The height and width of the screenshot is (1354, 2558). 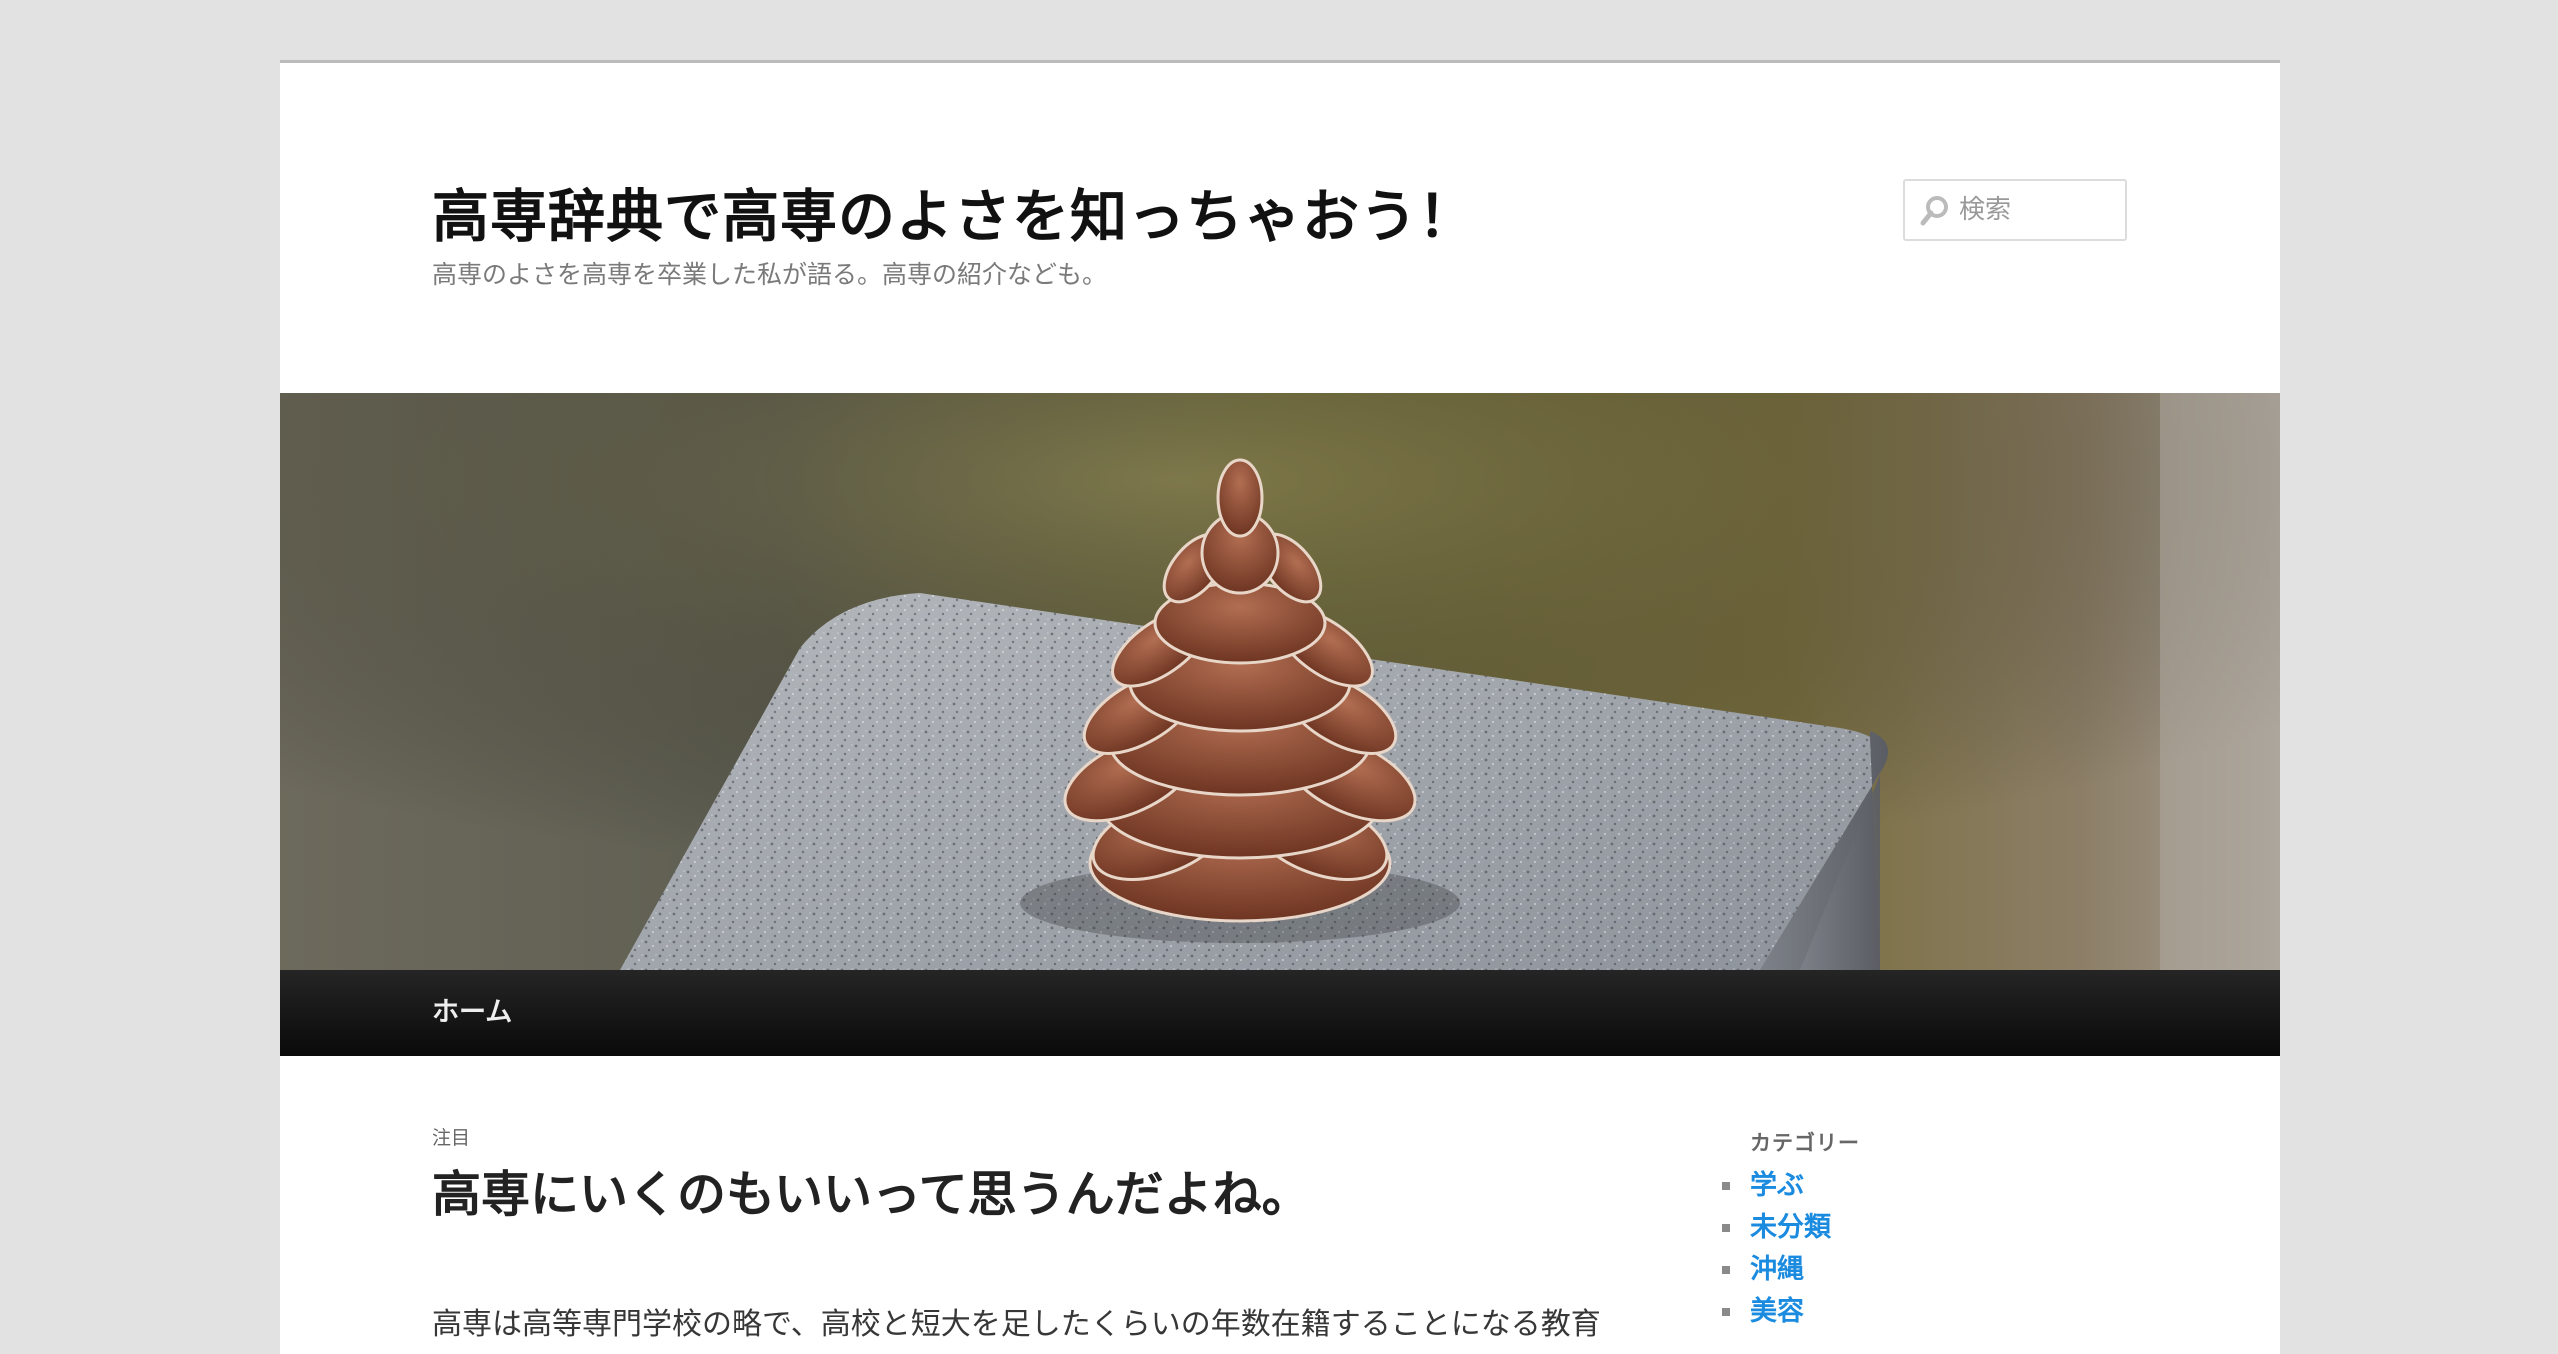 I want to click on category-link-uncategorized: 未分類, so click(x=1790, y=1228).